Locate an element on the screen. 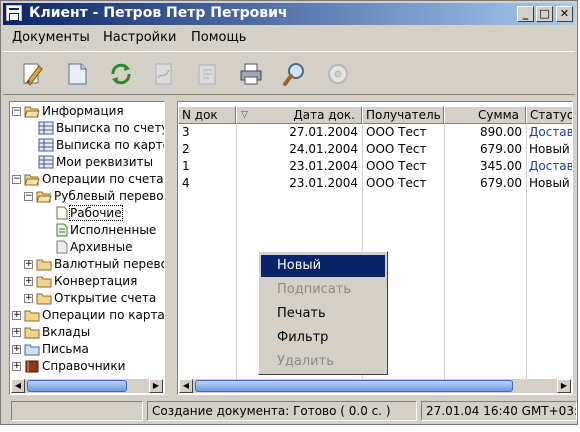 The width and height of the screenshot is (580, 432). column-header-sum: Сумма is located at coordinates (485, 115).